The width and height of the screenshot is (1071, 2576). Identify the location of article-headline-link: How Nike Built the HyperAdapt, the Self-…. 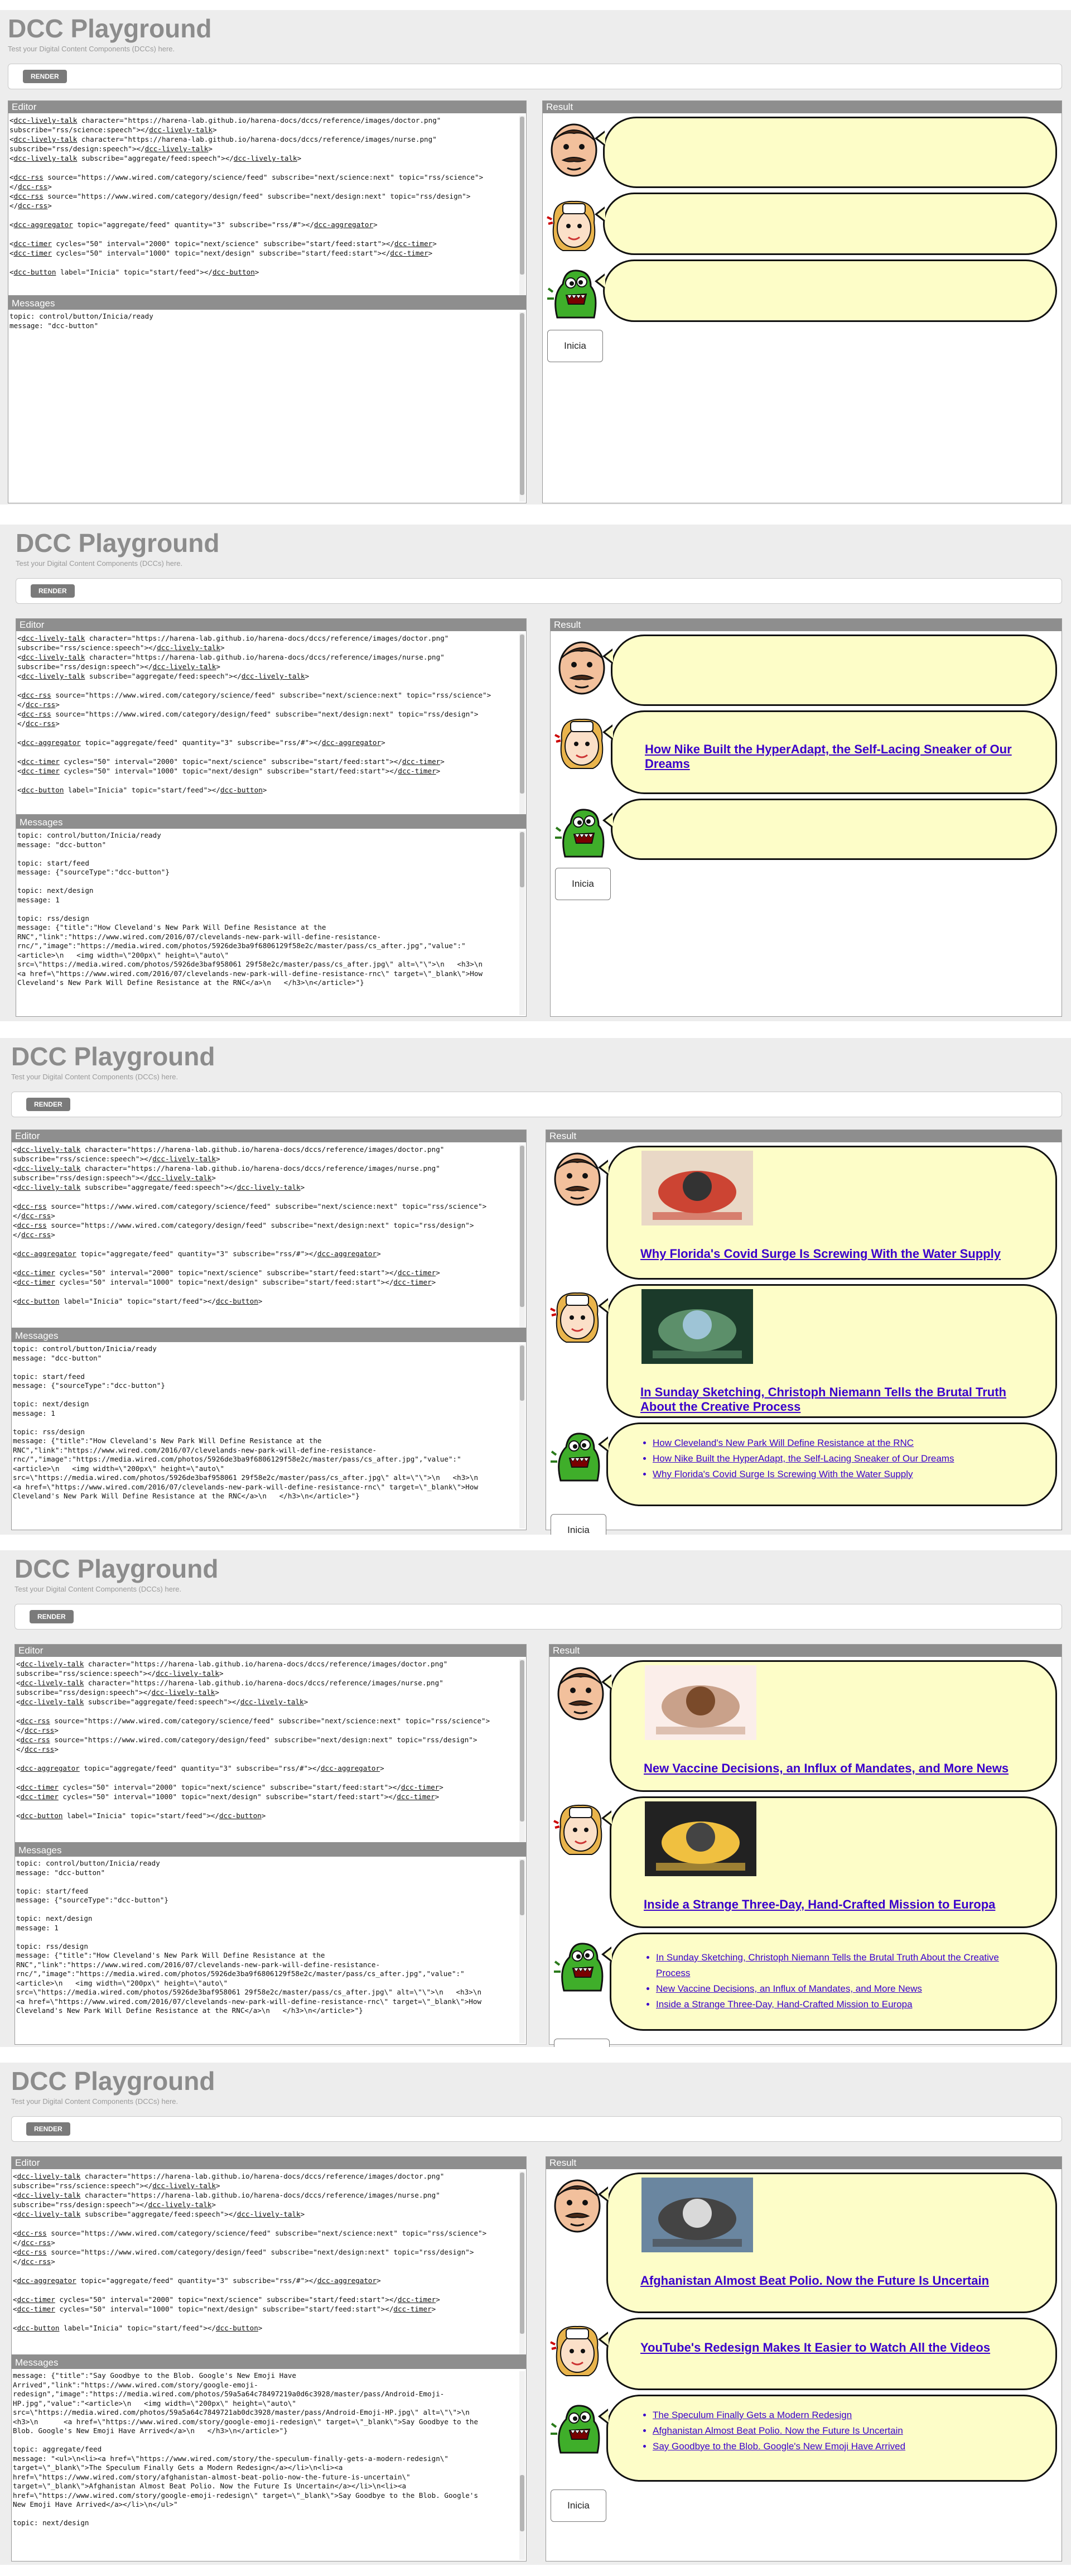
(839, 756).